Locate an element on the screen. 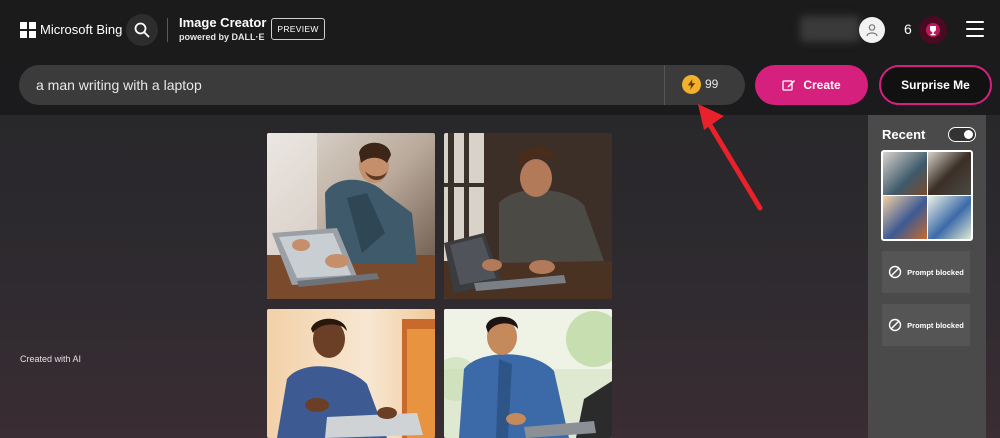 The width and height of the screenshot is (1000, 438). hamburger-menu-icon is located at coordinates (975, 29).